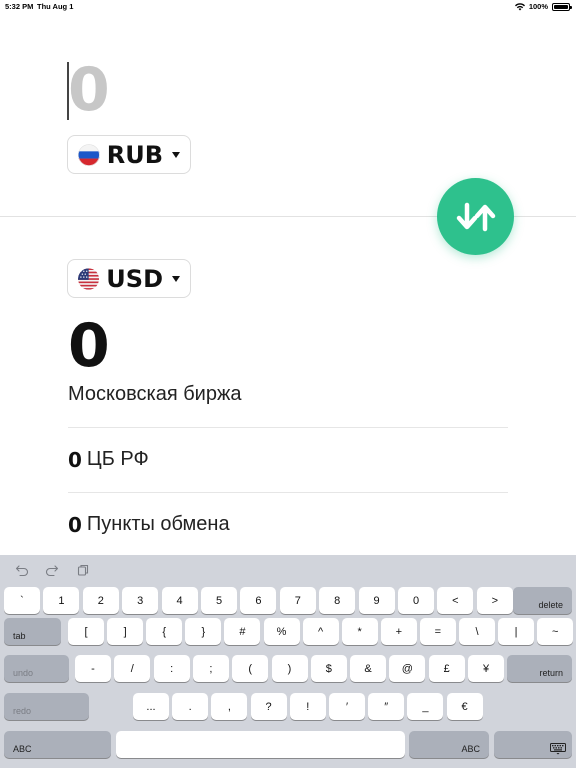  I want to click on rate-label: ЦБ РФ, so click(117, 459).